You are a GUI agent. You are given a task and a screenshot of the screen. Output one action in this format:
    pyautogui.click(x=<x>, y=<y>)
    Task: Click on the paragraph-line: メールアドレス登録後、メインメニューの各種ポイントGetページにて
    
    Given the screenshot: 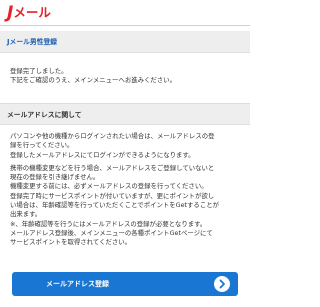 What is the action you would take?
    pyautogui.click(x=111, y=232)
    